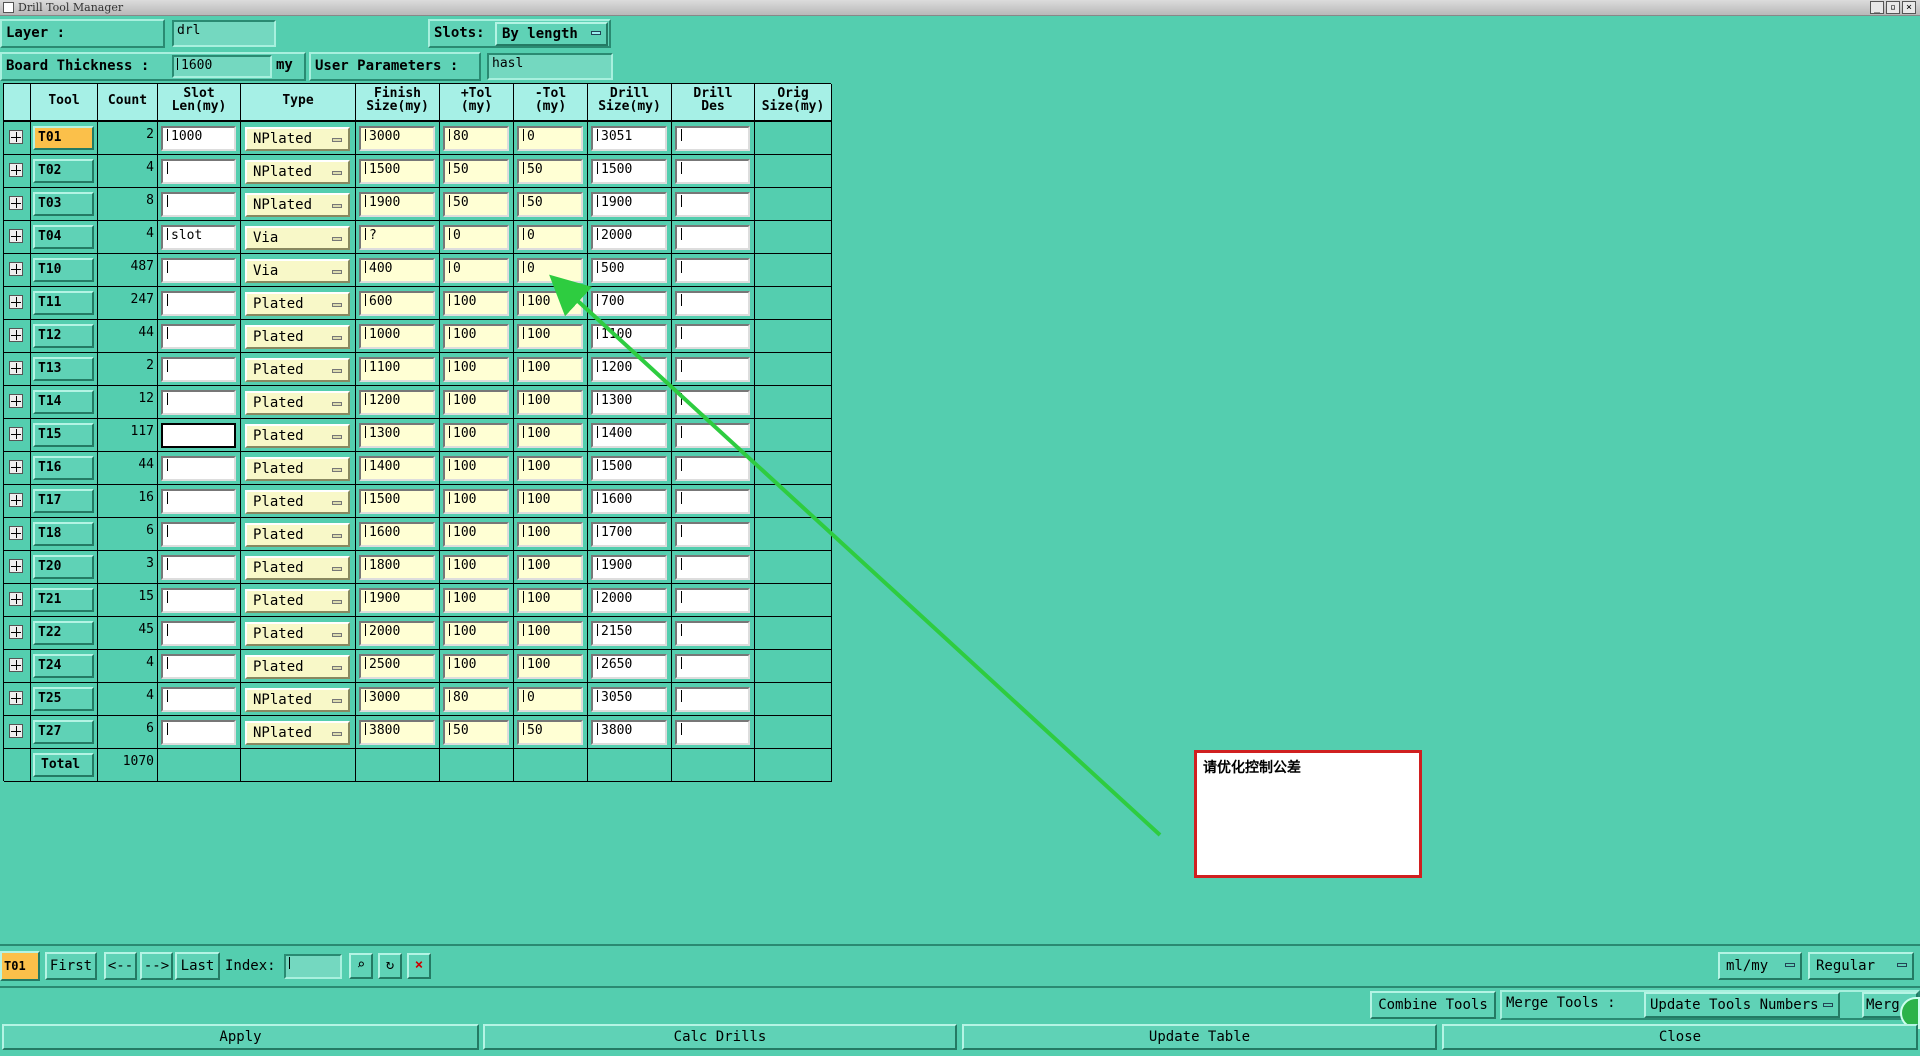 Image resolution: width=1920 pixels, height=1056 pixels. Describe the element at coordinates (1680, 1037) in the screenshot. I see `close-button: Close` at that location.